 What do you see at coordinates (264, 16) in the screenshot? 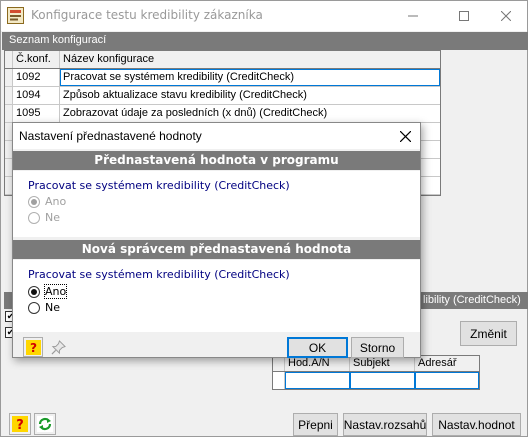
I see `title-bar: Konfigurace testu kredibility zákazníka` at bounding box center [264, 16].